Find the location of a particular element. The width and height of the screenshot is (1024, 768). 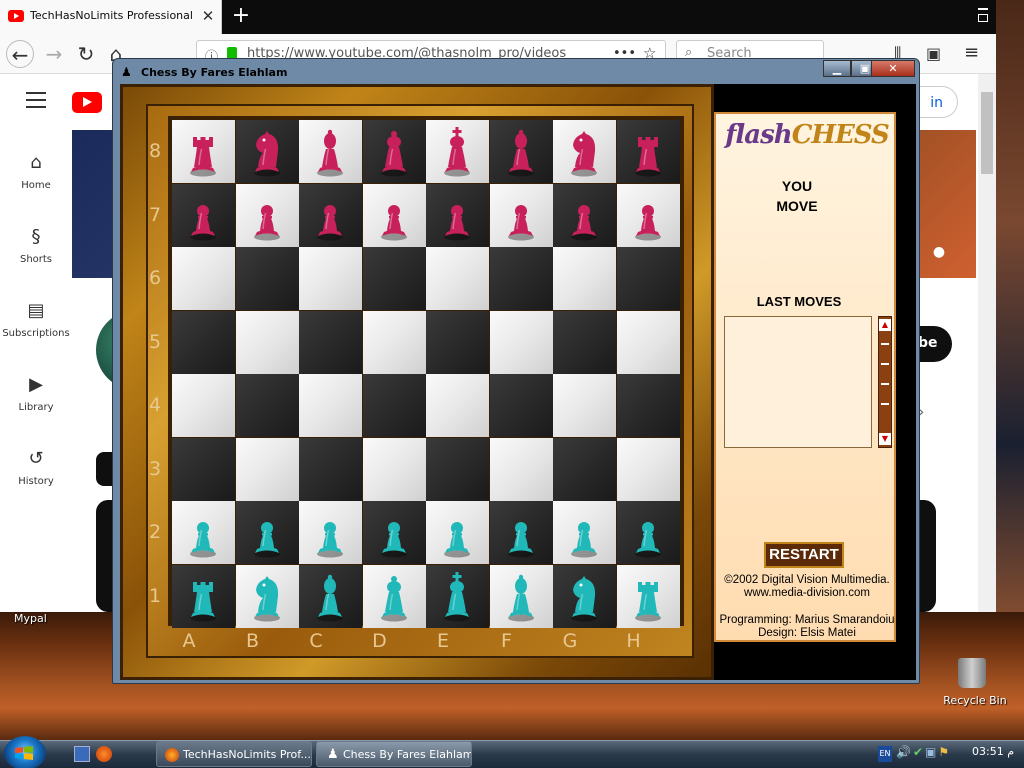

board-square-a6 is located at coordinates (203, 278).